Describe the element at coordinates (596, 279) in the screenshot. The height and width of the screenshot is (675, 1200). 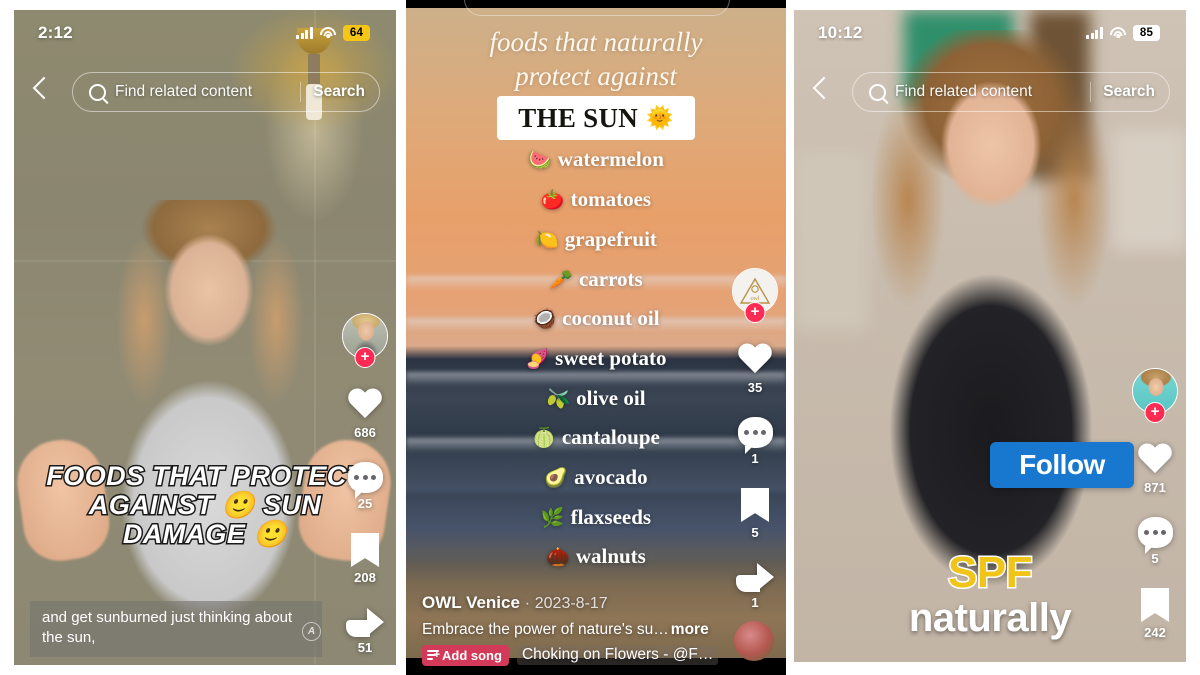
I see `food-item: 🥕 carrots` at that location.